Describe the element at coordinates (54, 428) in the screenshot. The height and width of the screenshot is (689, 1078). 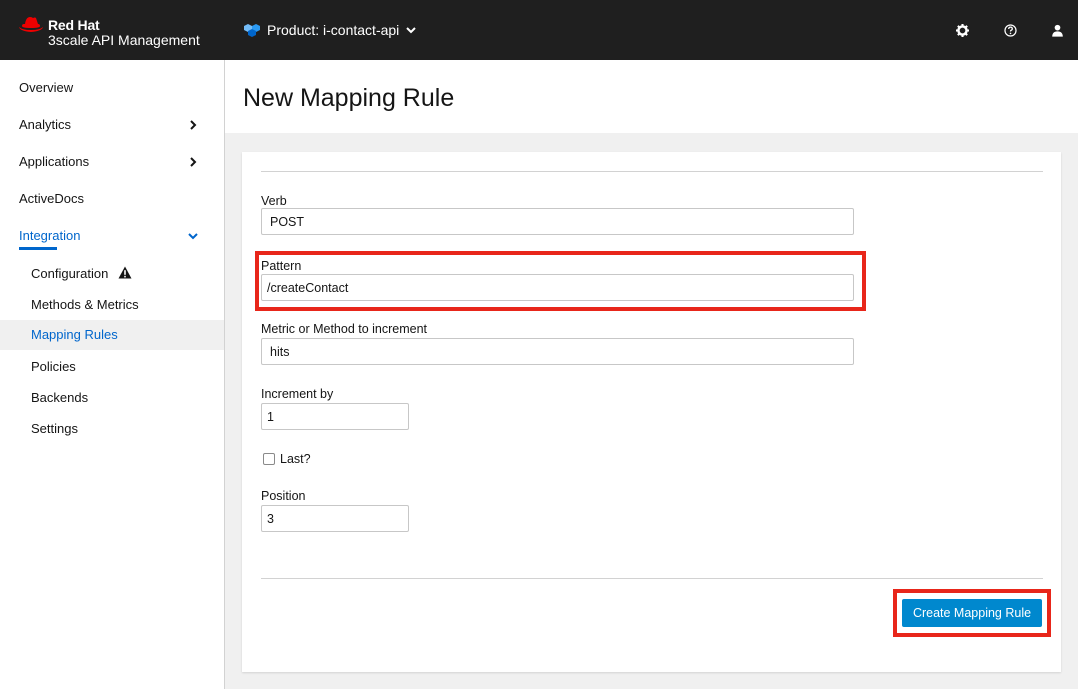
I see `sidebar-subitem-label: Settings` at that location.